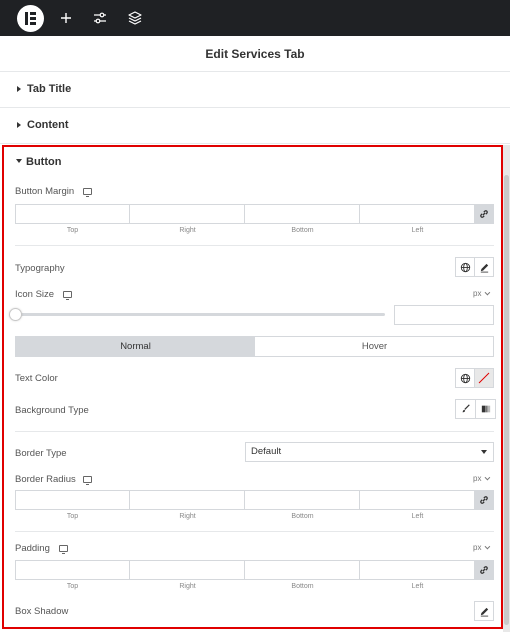 This screenshot has width=510, height=632. I want to click on section-content: Content, so click(255, 126).